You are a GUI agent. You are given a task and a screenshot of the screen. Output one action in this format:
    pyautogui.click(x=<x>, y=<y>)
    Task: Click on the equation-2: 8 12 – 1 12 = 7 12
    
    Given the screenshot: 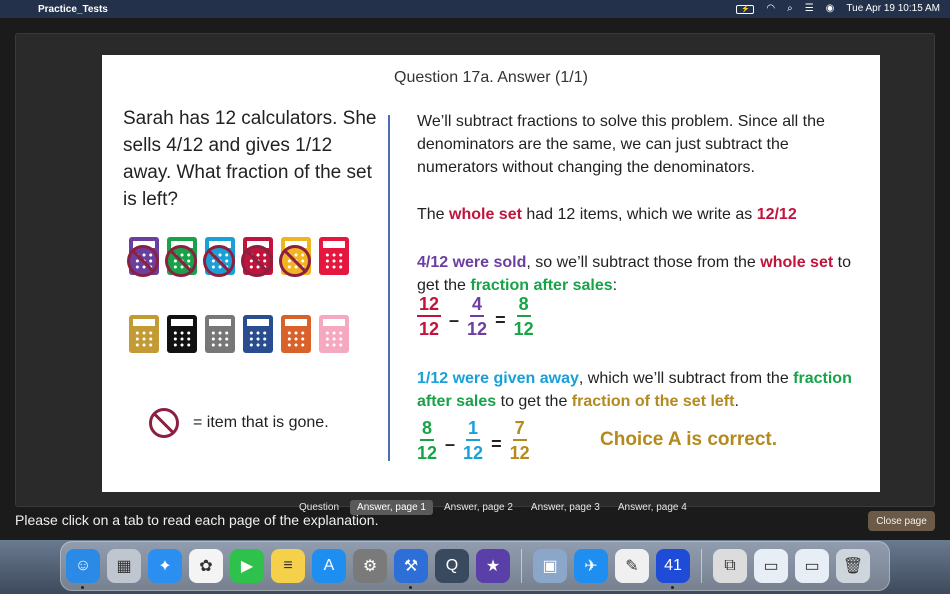 What is the action you would take?
    pyautogui.click(x=473, y=441)
    